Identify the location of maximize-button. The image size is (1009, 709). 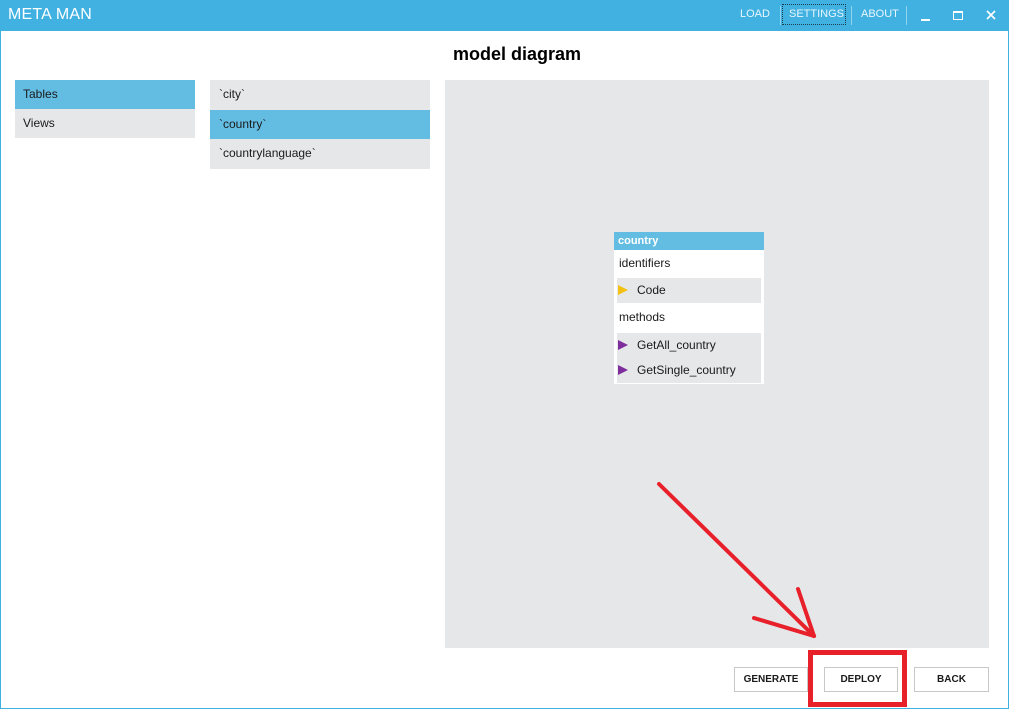
(958, 15).